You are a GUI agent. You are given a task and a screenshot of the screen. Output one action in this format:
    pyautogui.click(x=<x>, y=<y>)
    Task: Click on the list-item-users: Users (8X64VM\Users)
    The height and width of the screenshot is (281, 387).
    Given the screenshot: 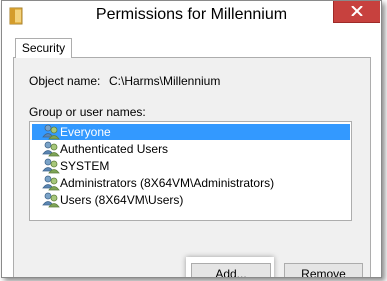 What is the action you would take?
    pyautogui.click(x=191, y=200)
    